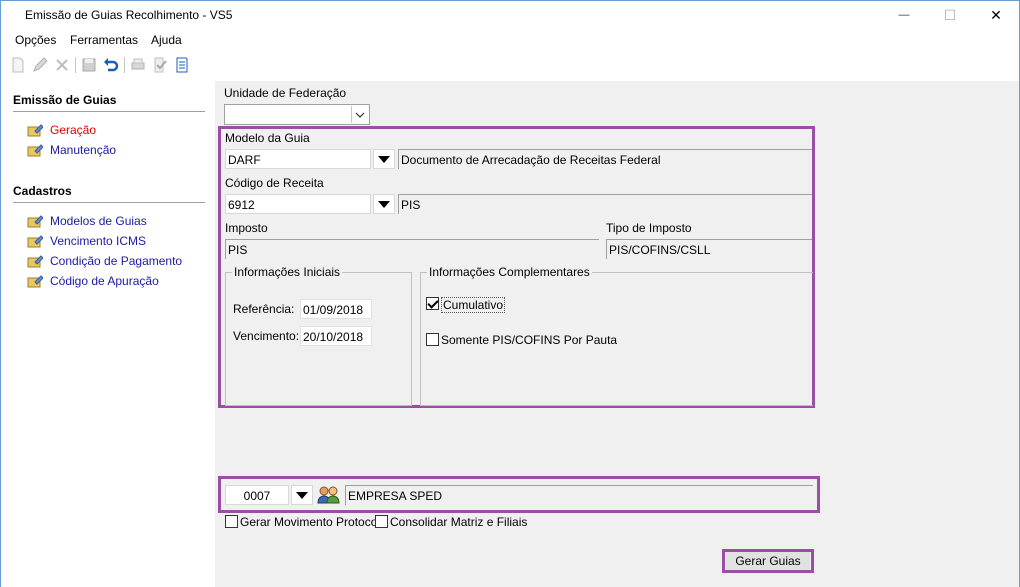 This screenshot has width=1020, height=587. I want to click on print-icon, so click(138, 65).